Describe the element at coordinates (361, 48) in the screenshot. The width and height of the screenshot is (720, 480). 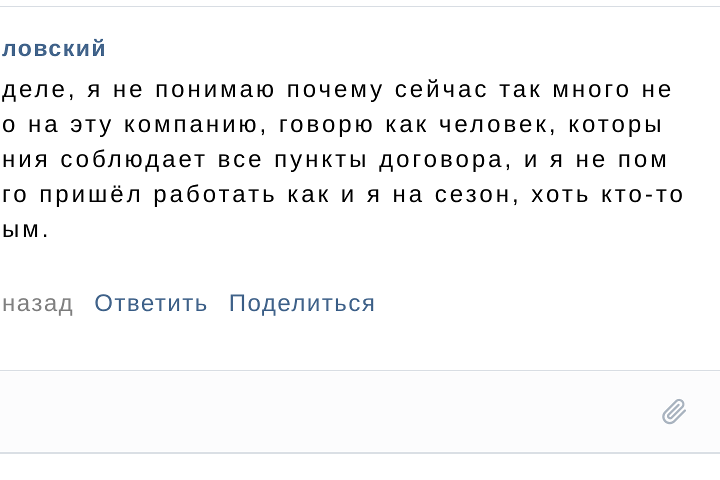
I see `author-name: ловский` at that location.